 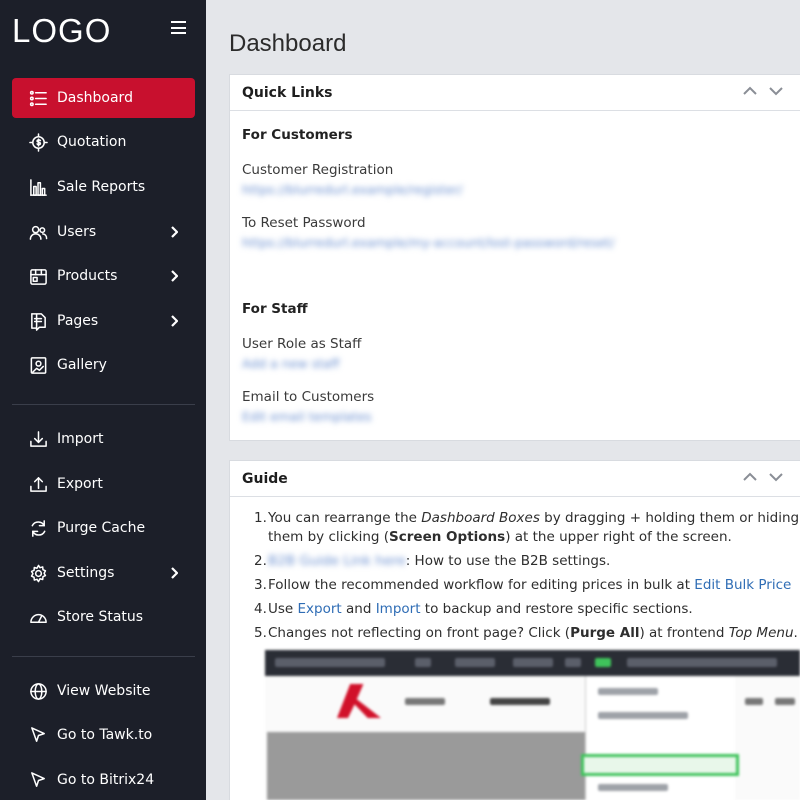 I want to click on gauge-icon, so click(x=38, y=617).